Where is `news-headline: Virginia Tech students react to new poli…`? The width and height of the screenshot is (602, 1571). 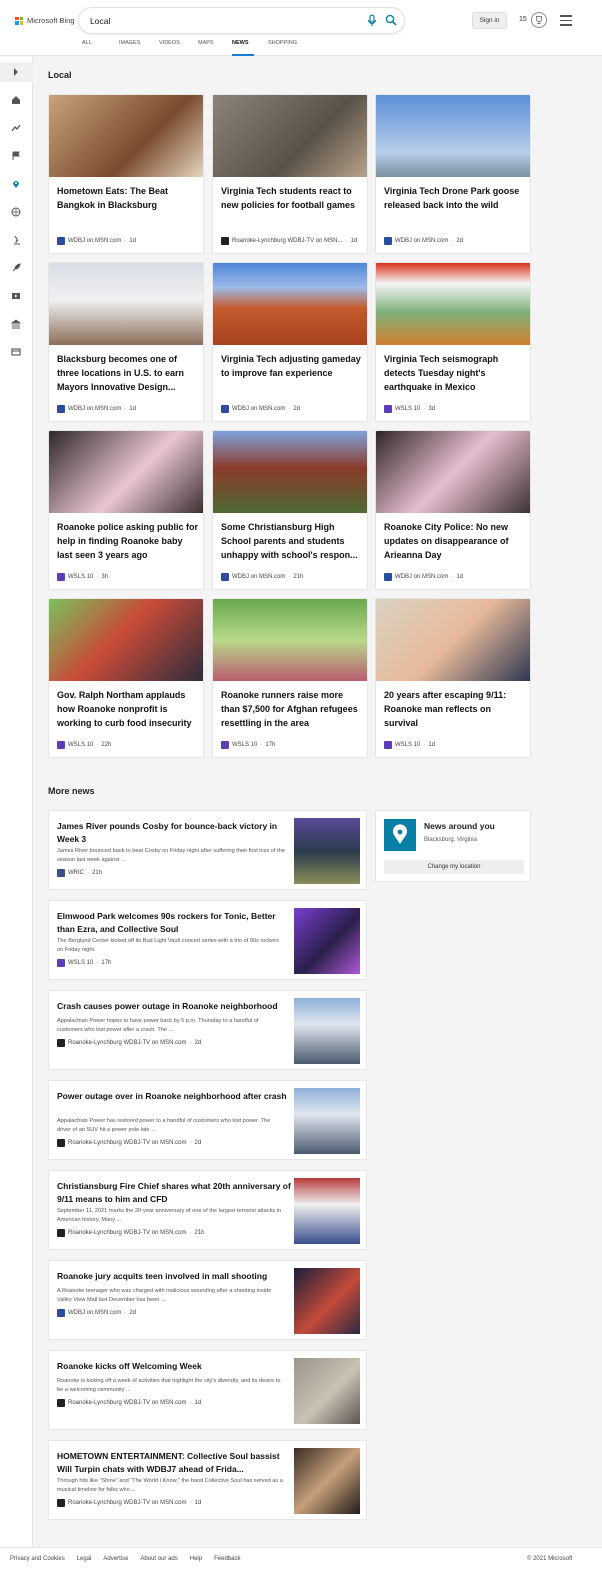 news-headline: Virginia Tech students react to new poli… is located at coordinates (292, 198).